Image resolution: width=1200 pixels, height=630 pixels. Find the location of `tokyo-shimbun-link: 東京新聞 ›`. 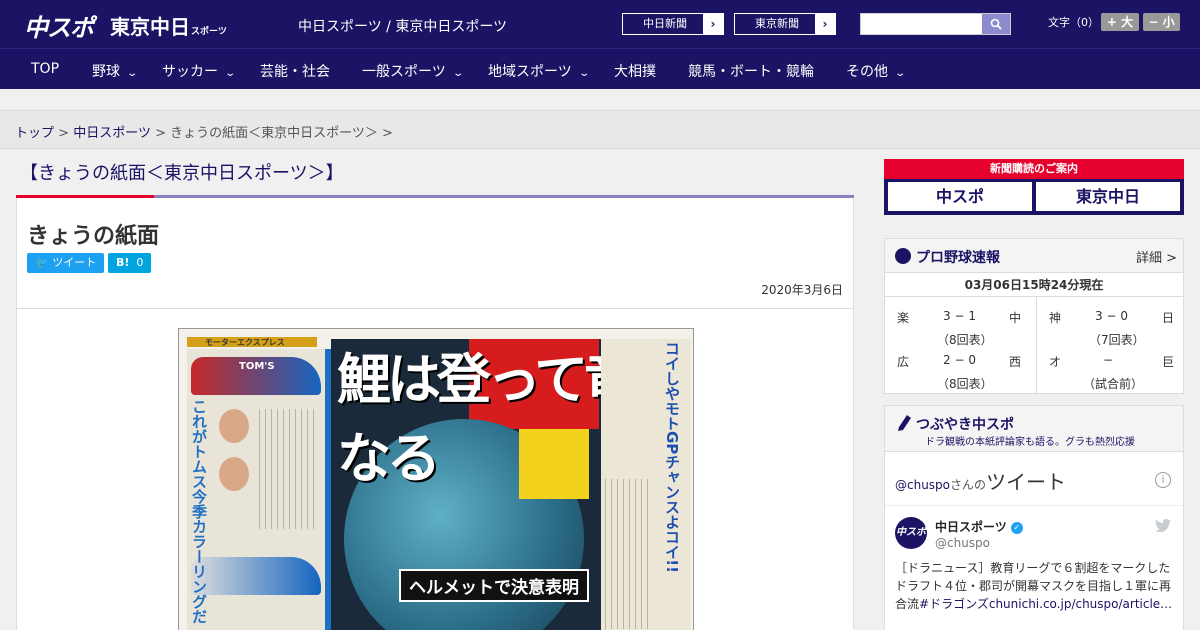

tokyo-shimbun-link: 東京新聞 › is located at coordinates (785, 24).